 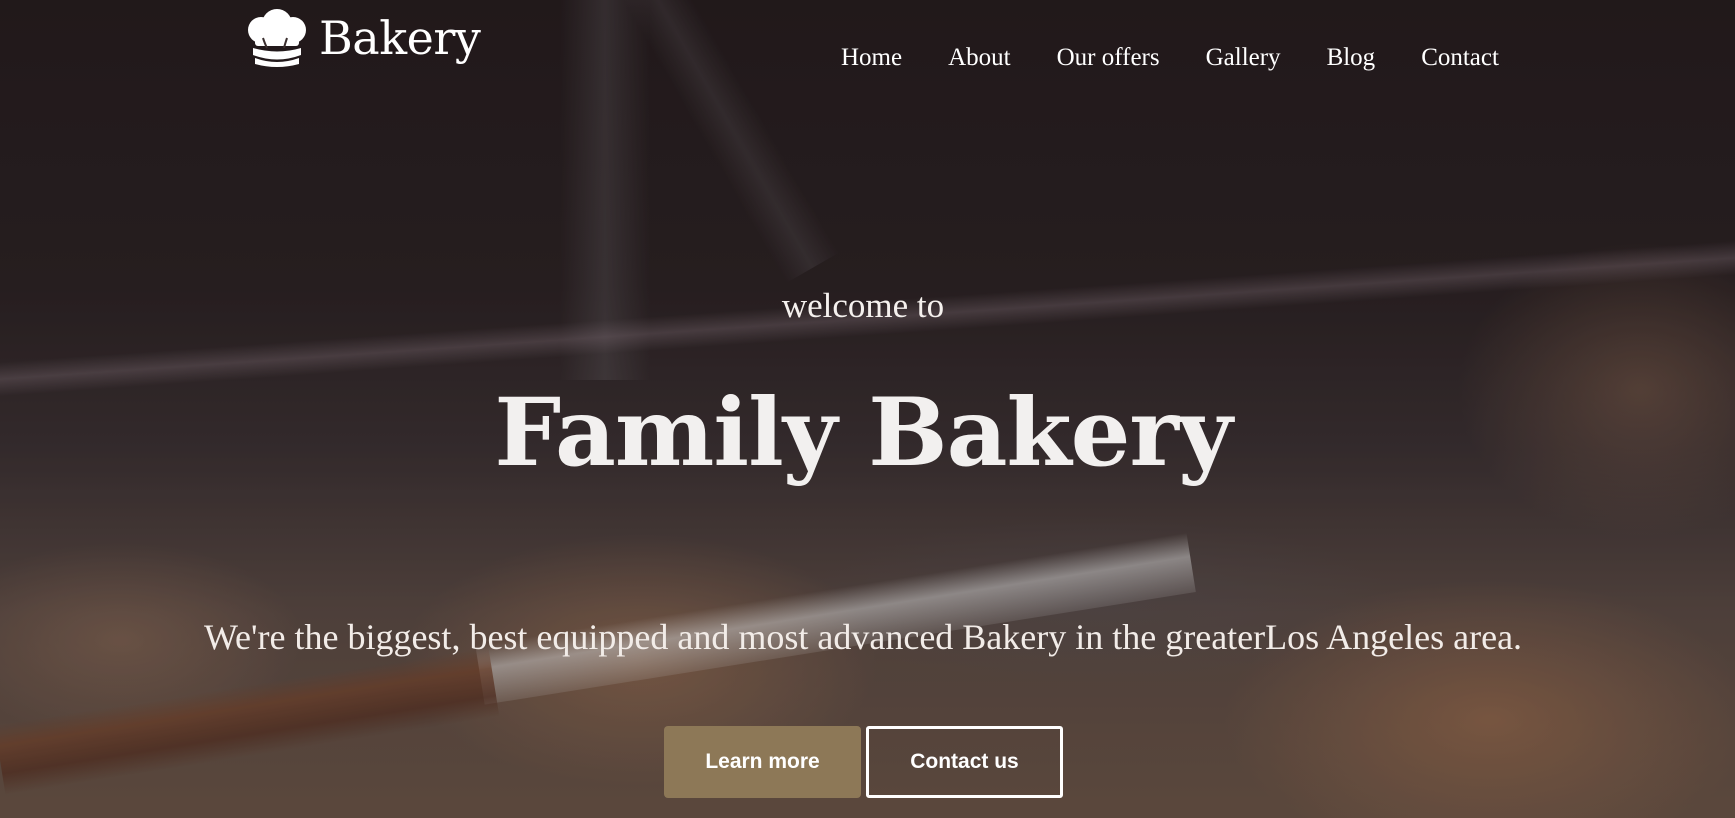 What do you see at coordinates (863, 433) in the screenshot?
I see `hero-title: Family Bakery` at bounding box center [863, 433].